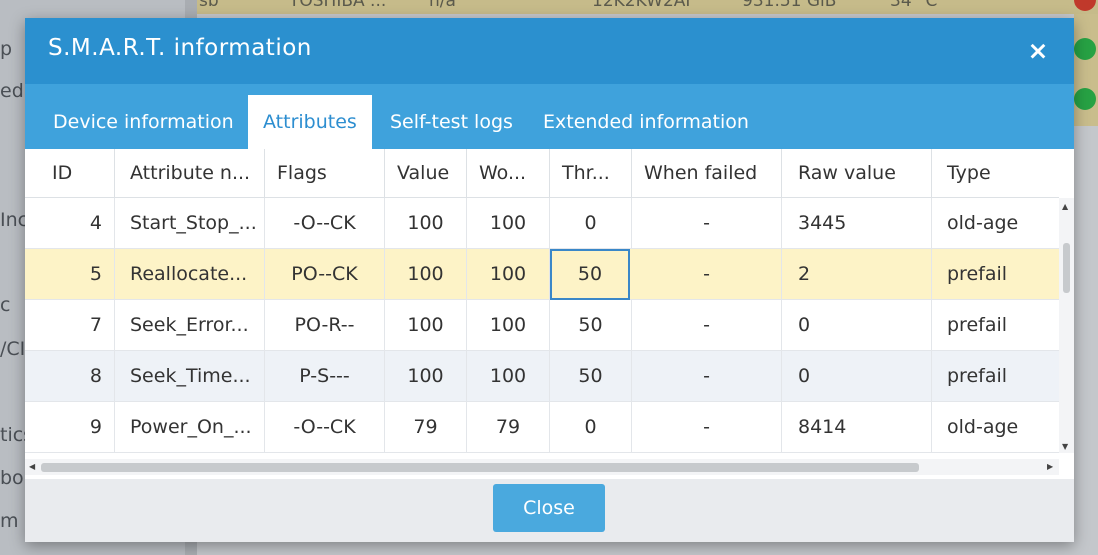 The image size is (1098, 555). I want to click on background-text: m, so click(9, 521).